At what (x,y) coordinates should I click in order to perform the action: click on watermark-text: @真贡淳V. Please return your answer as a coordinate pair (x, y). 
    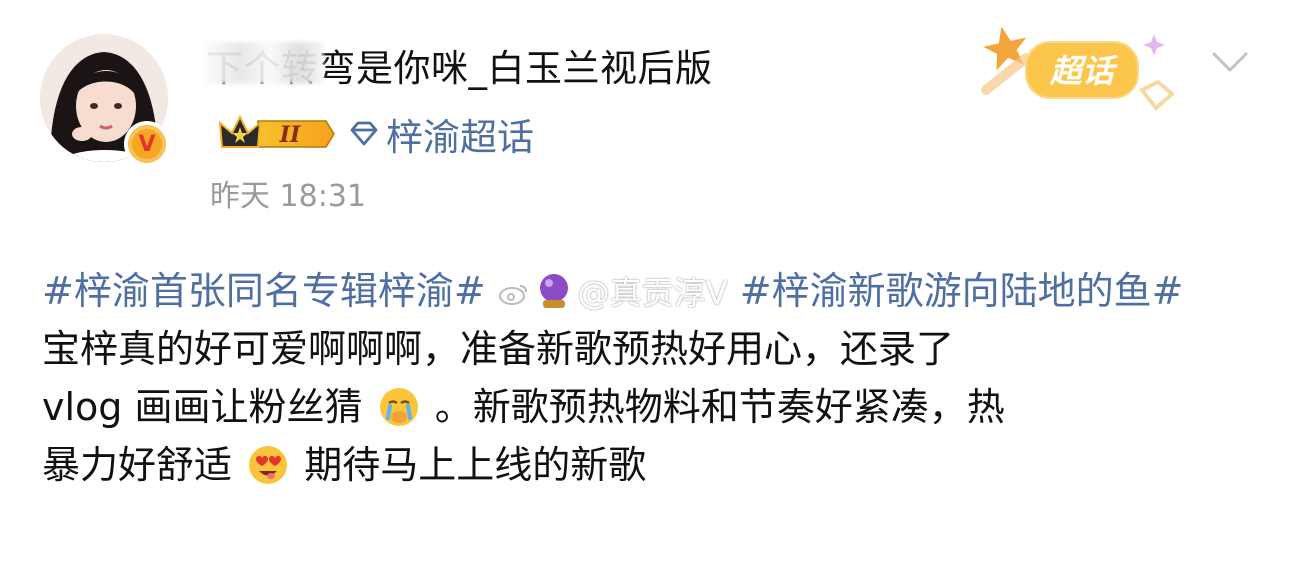
    Looking at the image, I should click on (652, 293).